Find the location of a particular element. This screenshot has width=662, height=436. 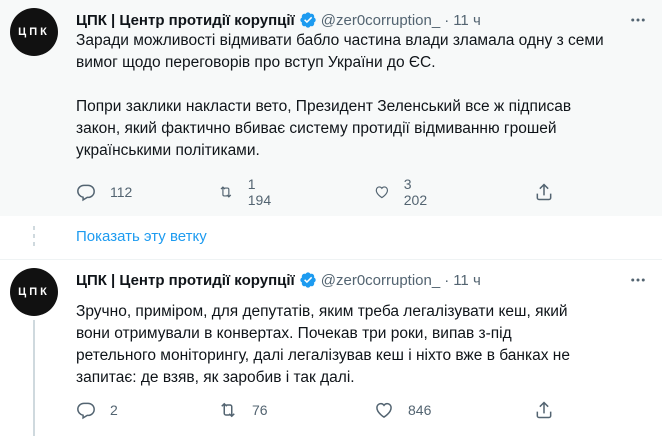

like-count: 846 is located at coordinates (420, 410).